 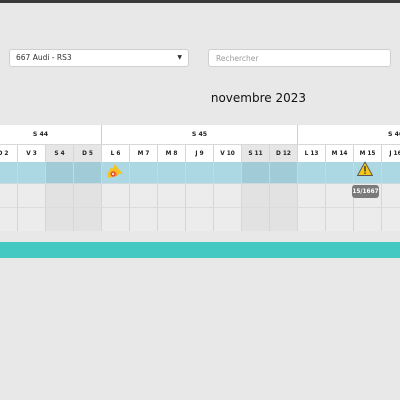 I want to click on day-header: D 5, so click(x=87, y=154).